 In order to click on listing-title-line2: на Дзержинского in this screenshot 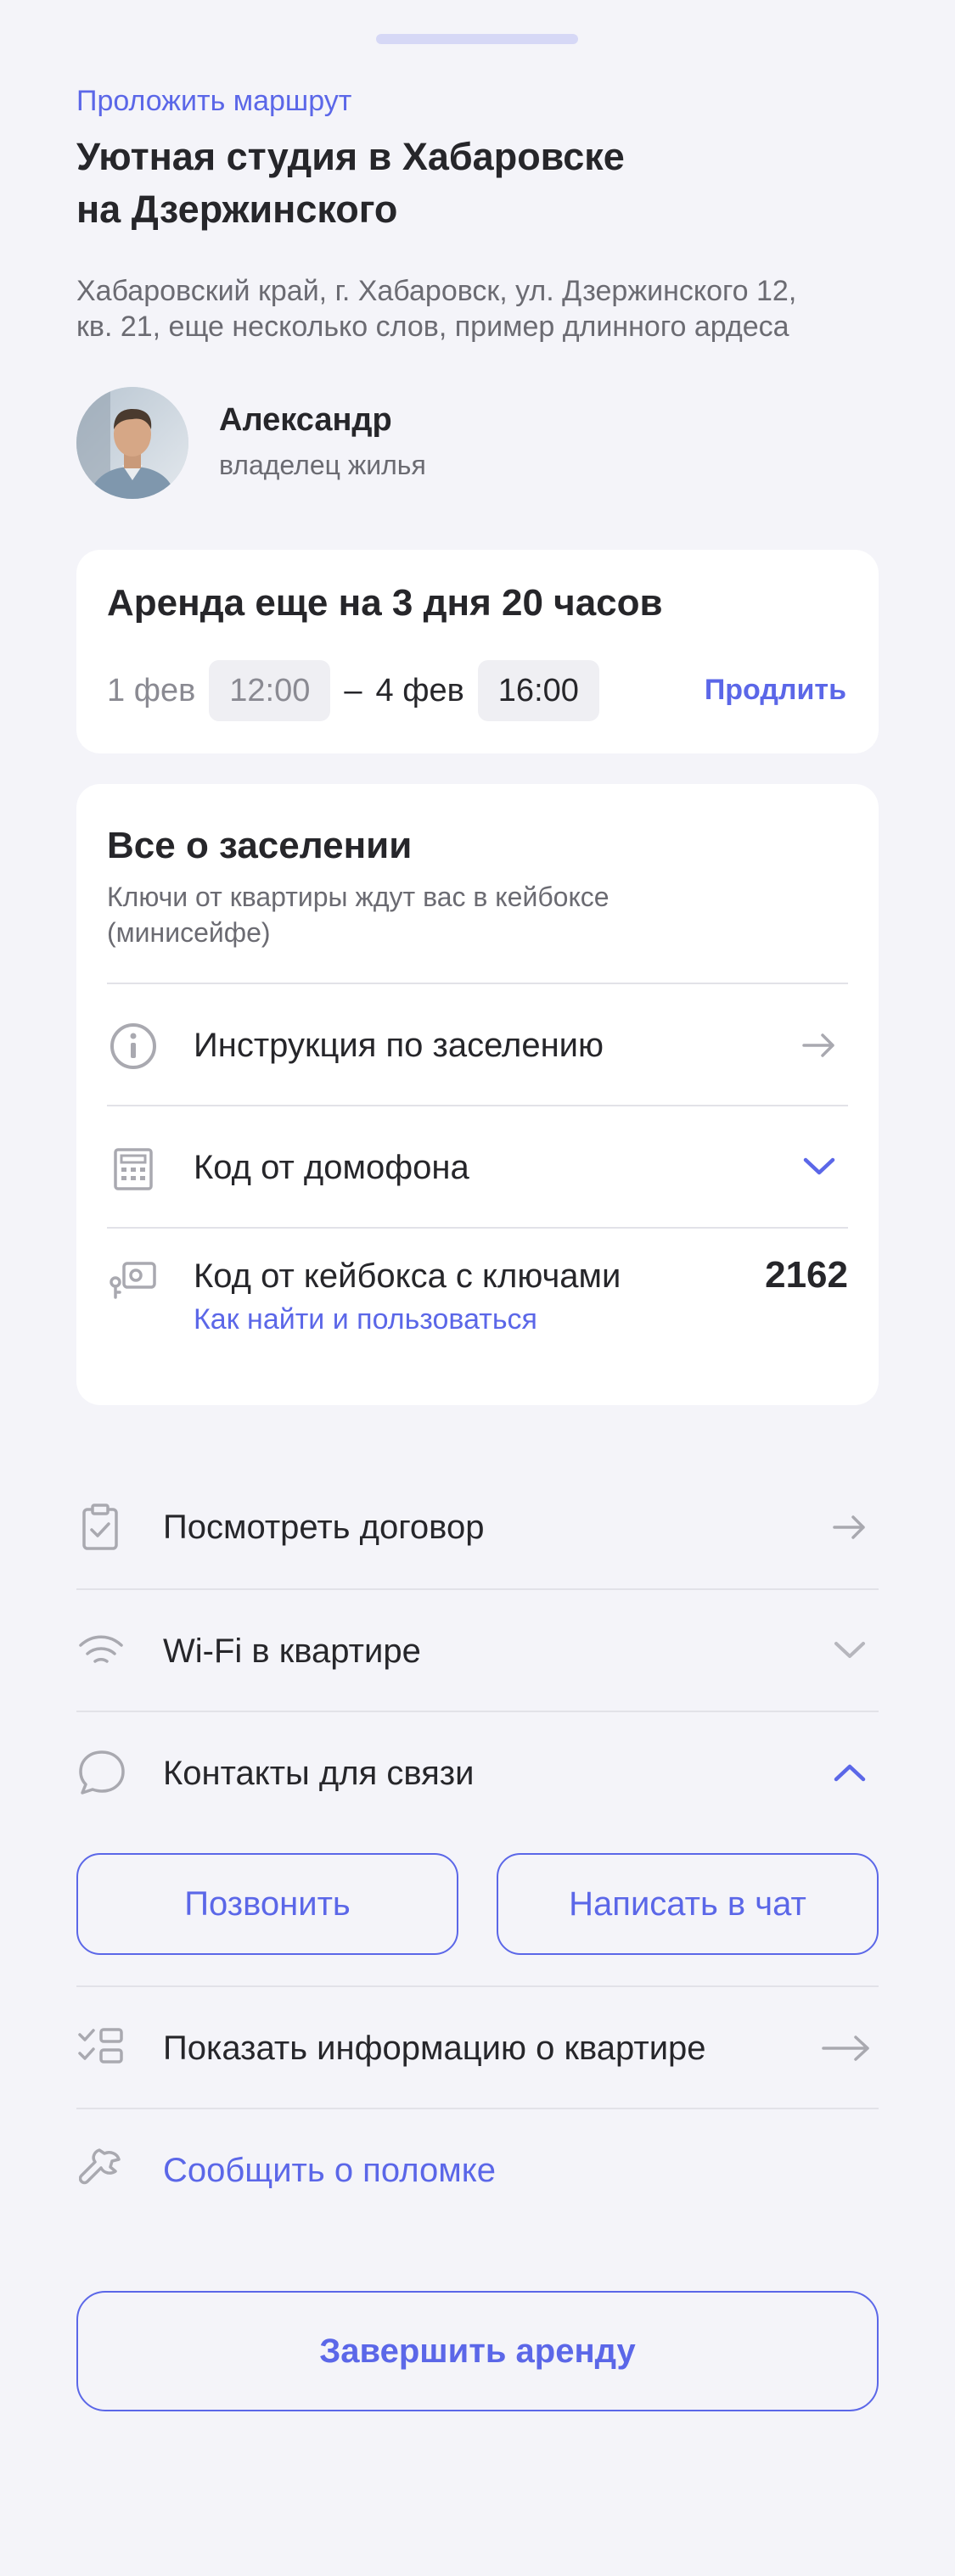, I will do `click(237, 210)`.